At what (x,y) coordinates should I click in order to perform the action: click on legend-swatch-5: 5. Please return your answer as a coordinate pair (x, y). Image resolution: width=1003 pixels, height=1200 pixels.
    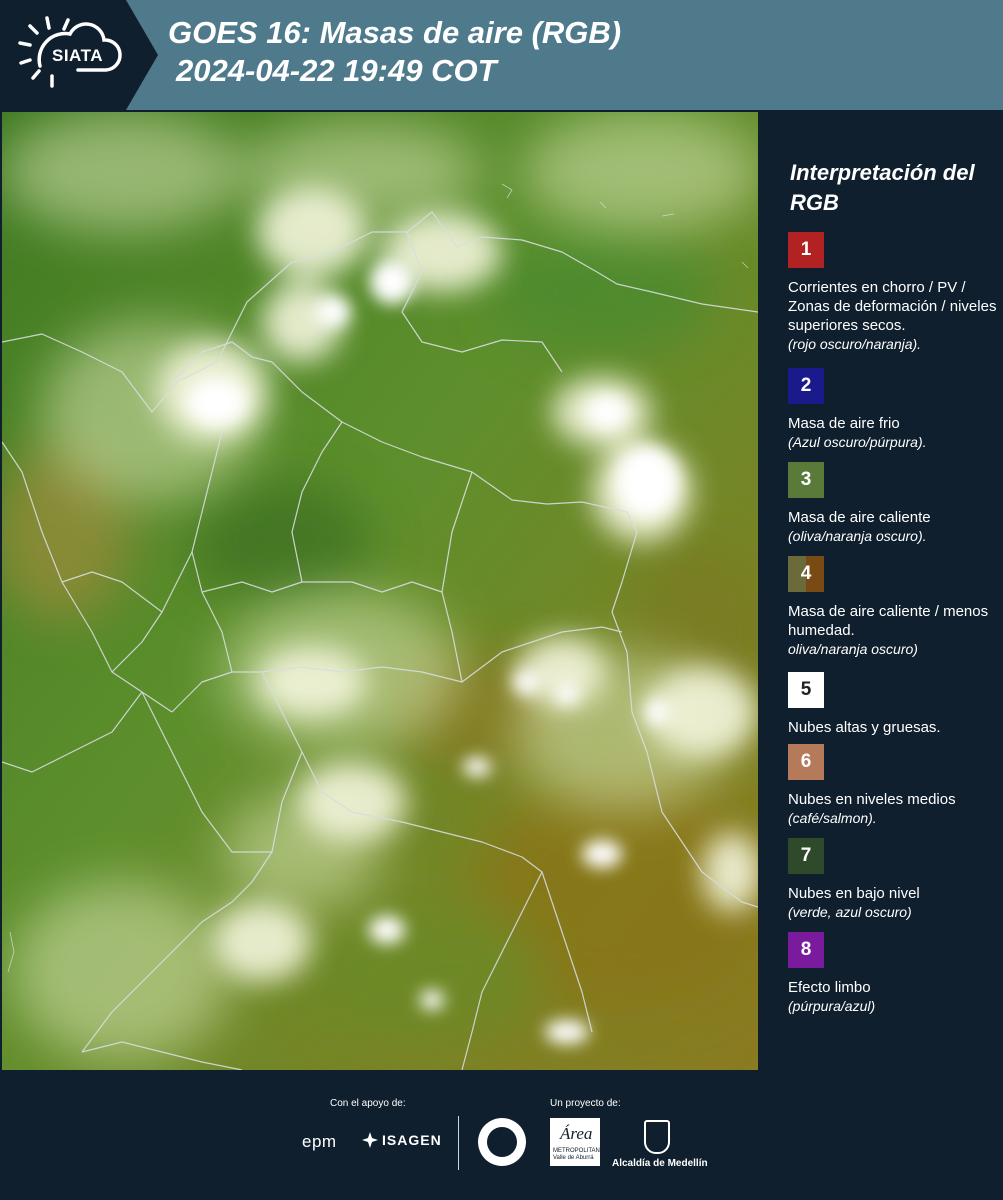
    Looking at the image, I should click on (806, 690).